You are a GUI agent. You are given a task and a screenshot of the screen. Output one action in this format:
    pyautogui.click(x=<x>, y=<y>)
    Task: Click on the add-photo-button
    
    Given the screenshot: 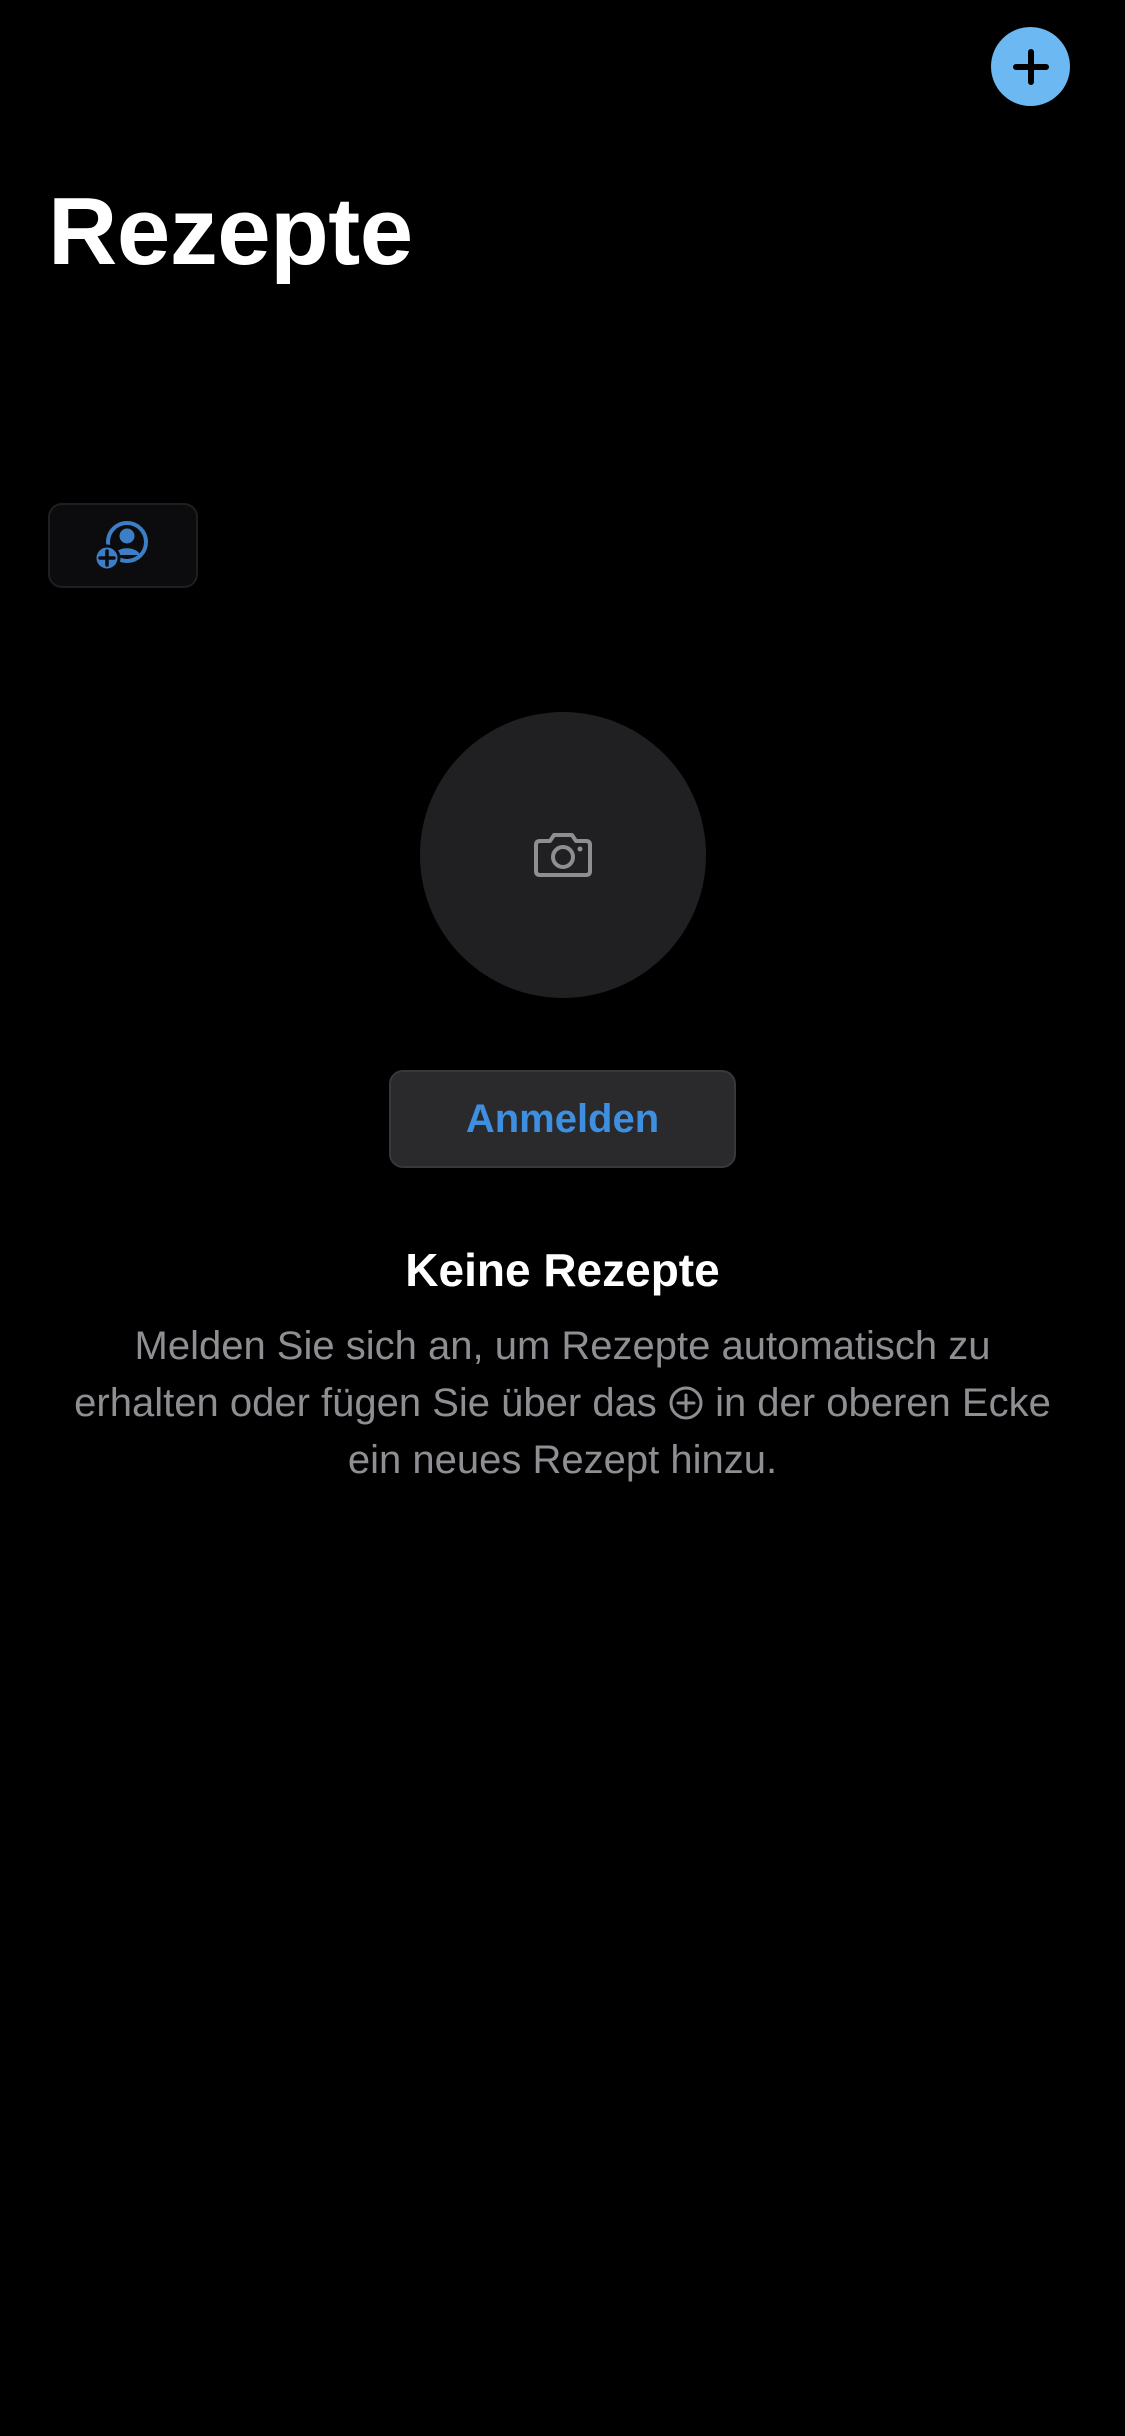 What is the action you would take?
    pyautogui.click(x=563, y=855)
    